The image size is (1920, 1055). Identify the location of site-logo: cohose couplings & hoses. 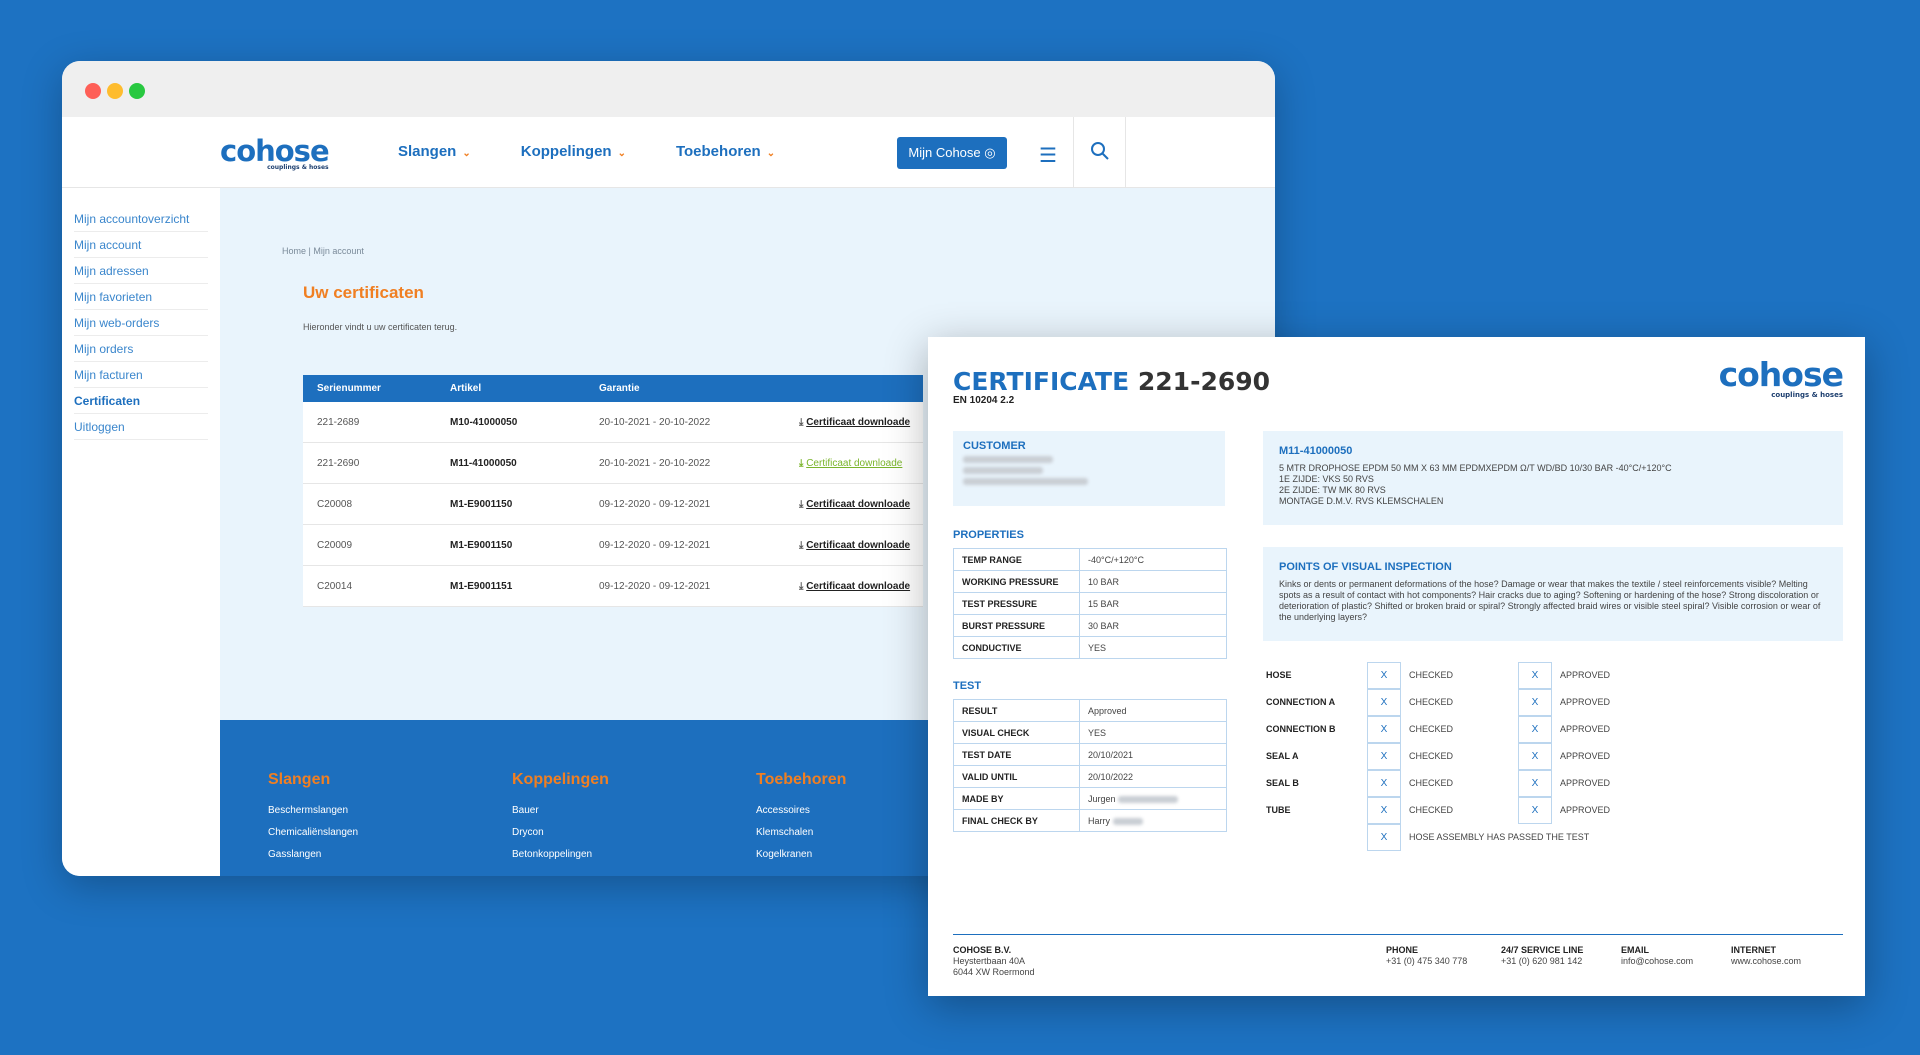
(275, 154).